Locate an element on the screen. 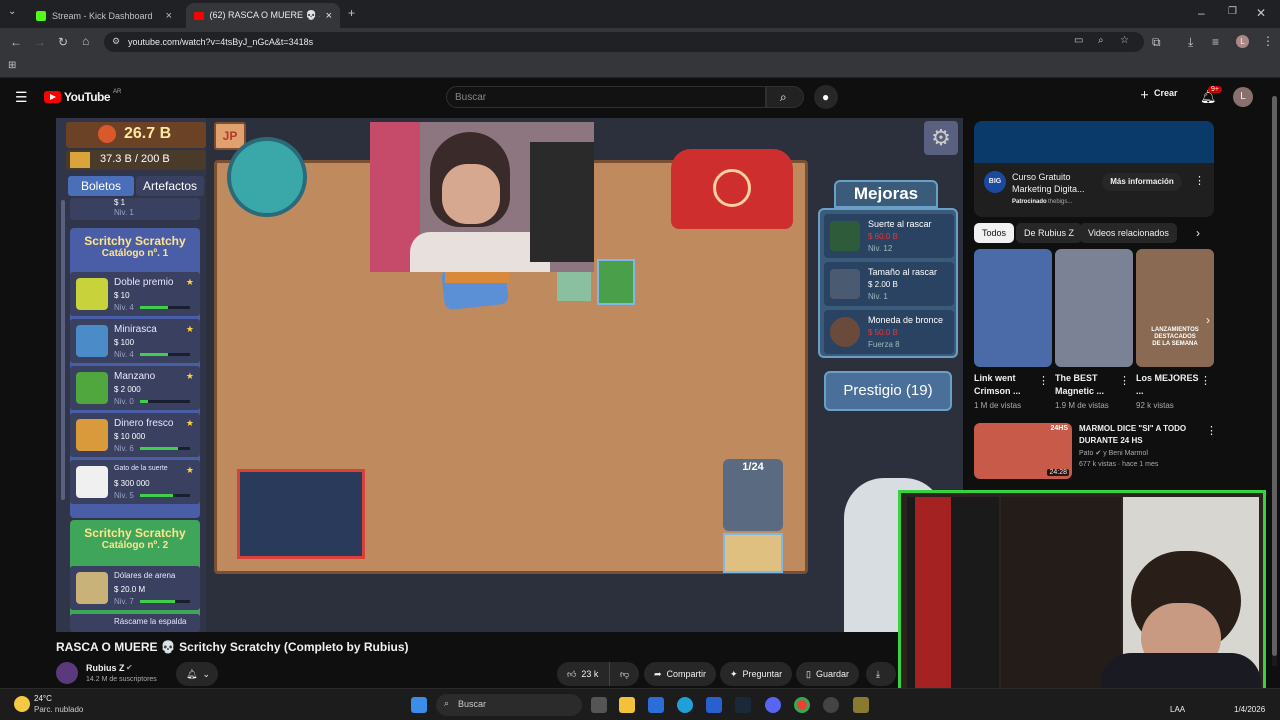 The width and height of the screenshot is (1280, 720). taskbar-search: ⌕ Buscar is located at coordinates (509, 705).